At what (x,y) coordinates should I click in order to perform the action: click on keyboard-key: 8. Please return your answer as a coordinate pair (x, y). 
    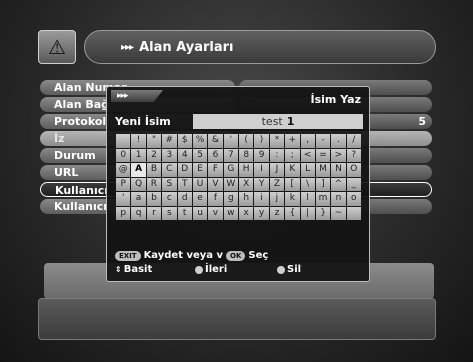
    Looking at the image, I should click on (246, 155).